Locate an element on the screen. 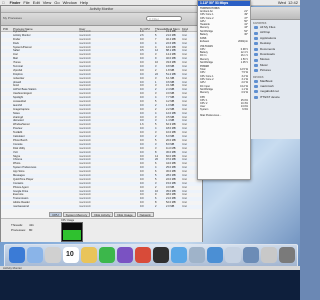 The image size is (320, 300). sensor-label: System is located at coordinates (204, 110).